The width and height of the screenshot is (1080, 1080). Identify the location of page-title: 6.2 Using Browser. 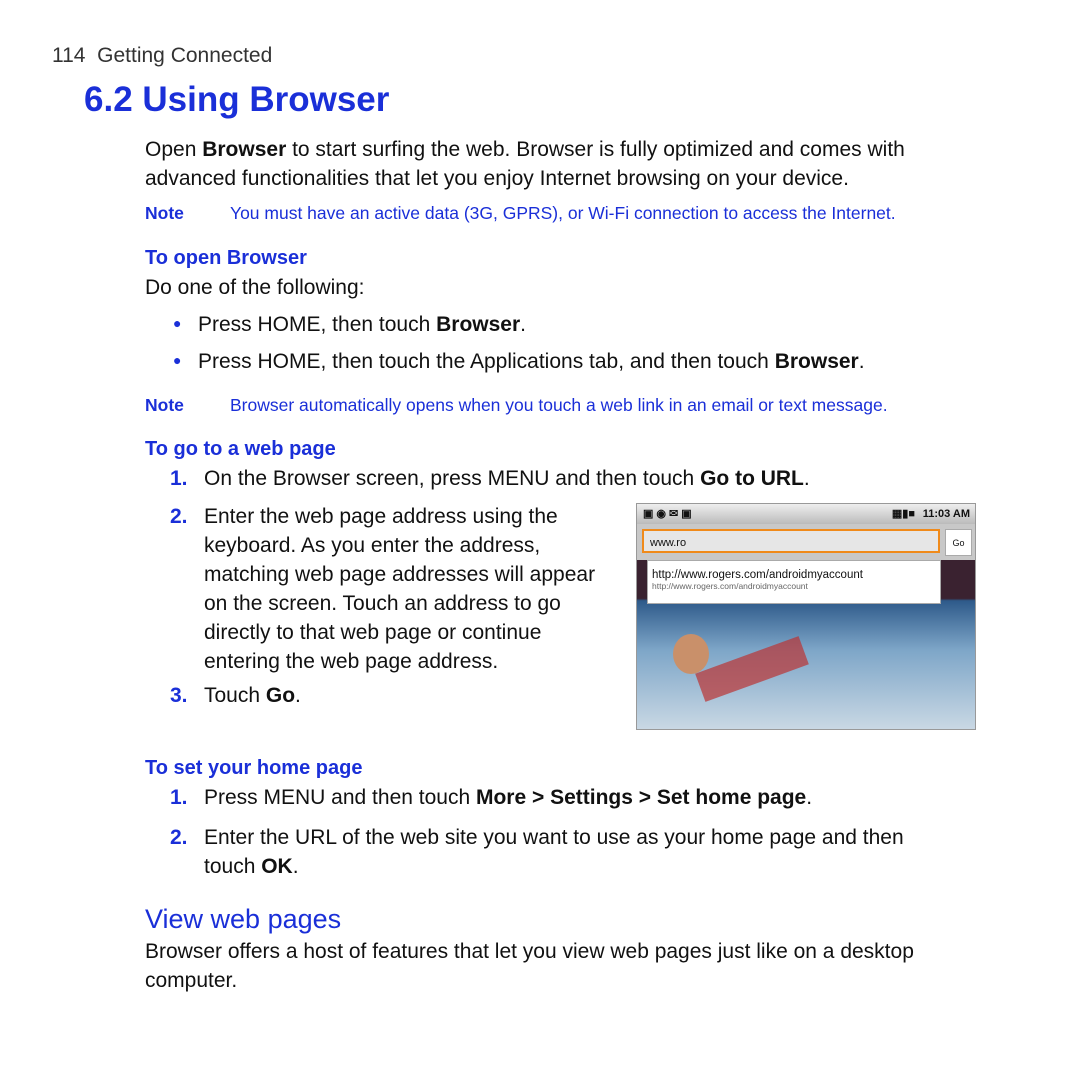
(237, 99).